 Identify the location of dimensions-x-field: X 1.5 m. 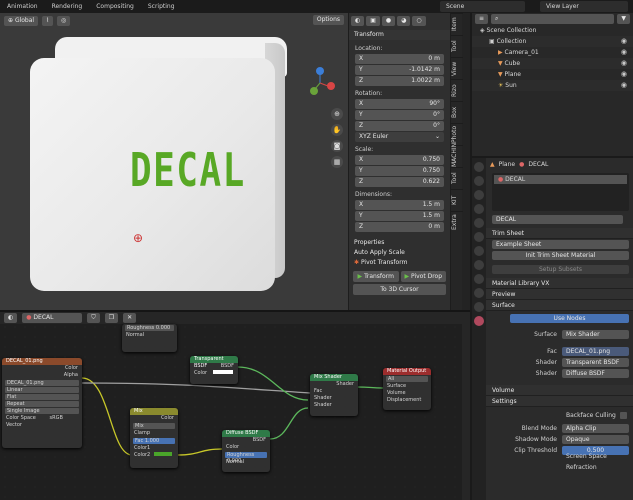
(399, 205).